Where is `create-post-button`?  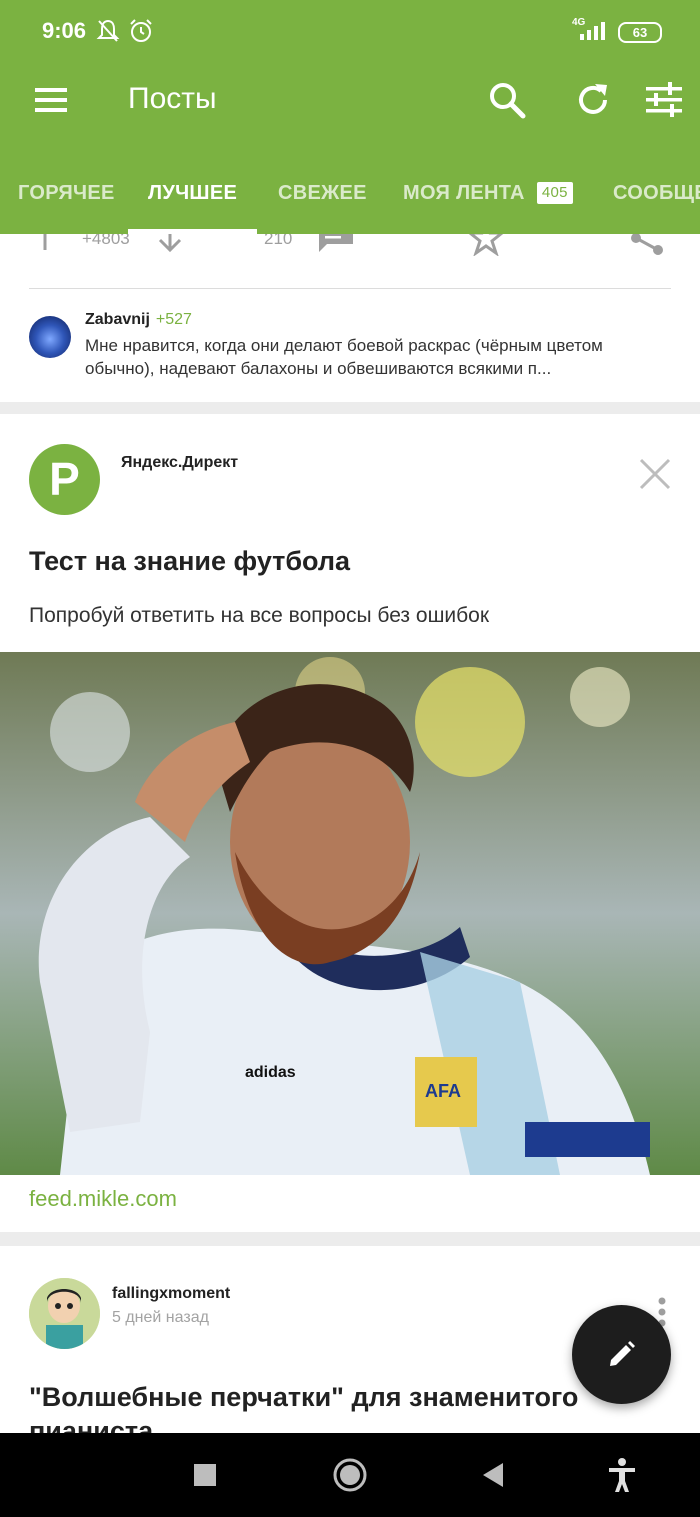
create-post-button is located at coordinates (621, 1354).